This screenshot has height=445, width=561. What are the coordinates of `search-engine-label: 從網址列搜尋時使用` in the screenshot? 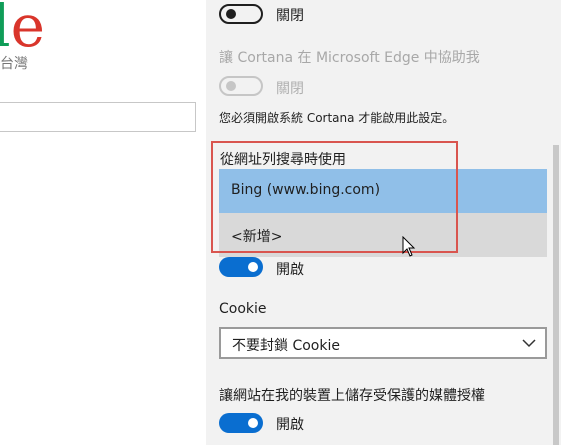 It's located at (283, 160).